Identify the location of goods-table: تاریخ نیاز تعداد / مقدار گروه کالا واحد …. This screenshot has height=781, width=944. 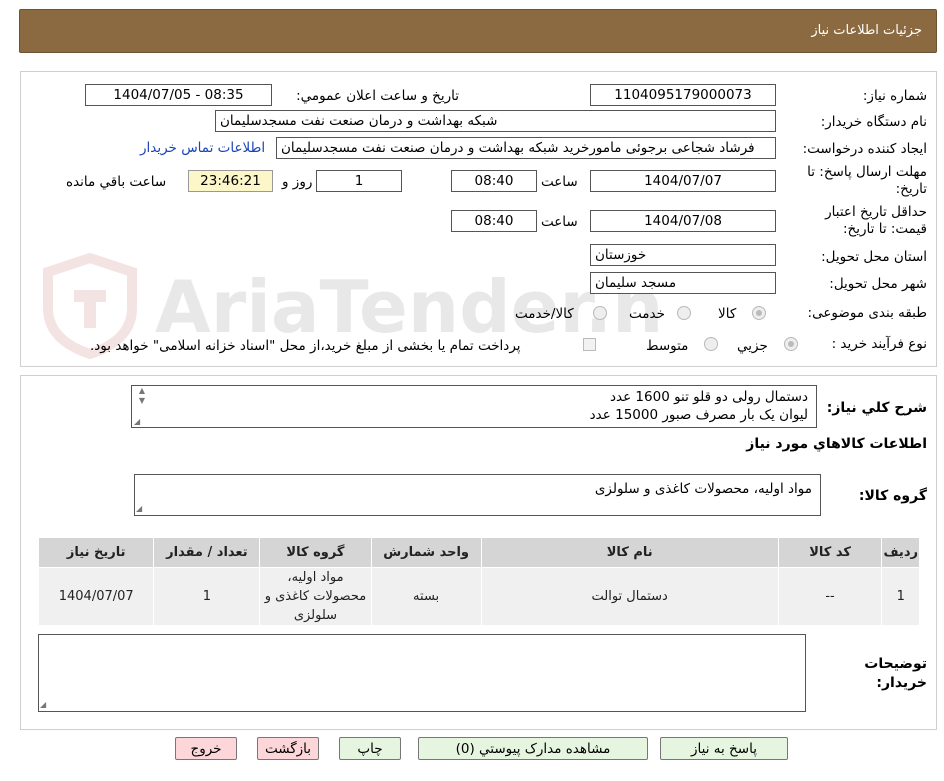
(478, 581).